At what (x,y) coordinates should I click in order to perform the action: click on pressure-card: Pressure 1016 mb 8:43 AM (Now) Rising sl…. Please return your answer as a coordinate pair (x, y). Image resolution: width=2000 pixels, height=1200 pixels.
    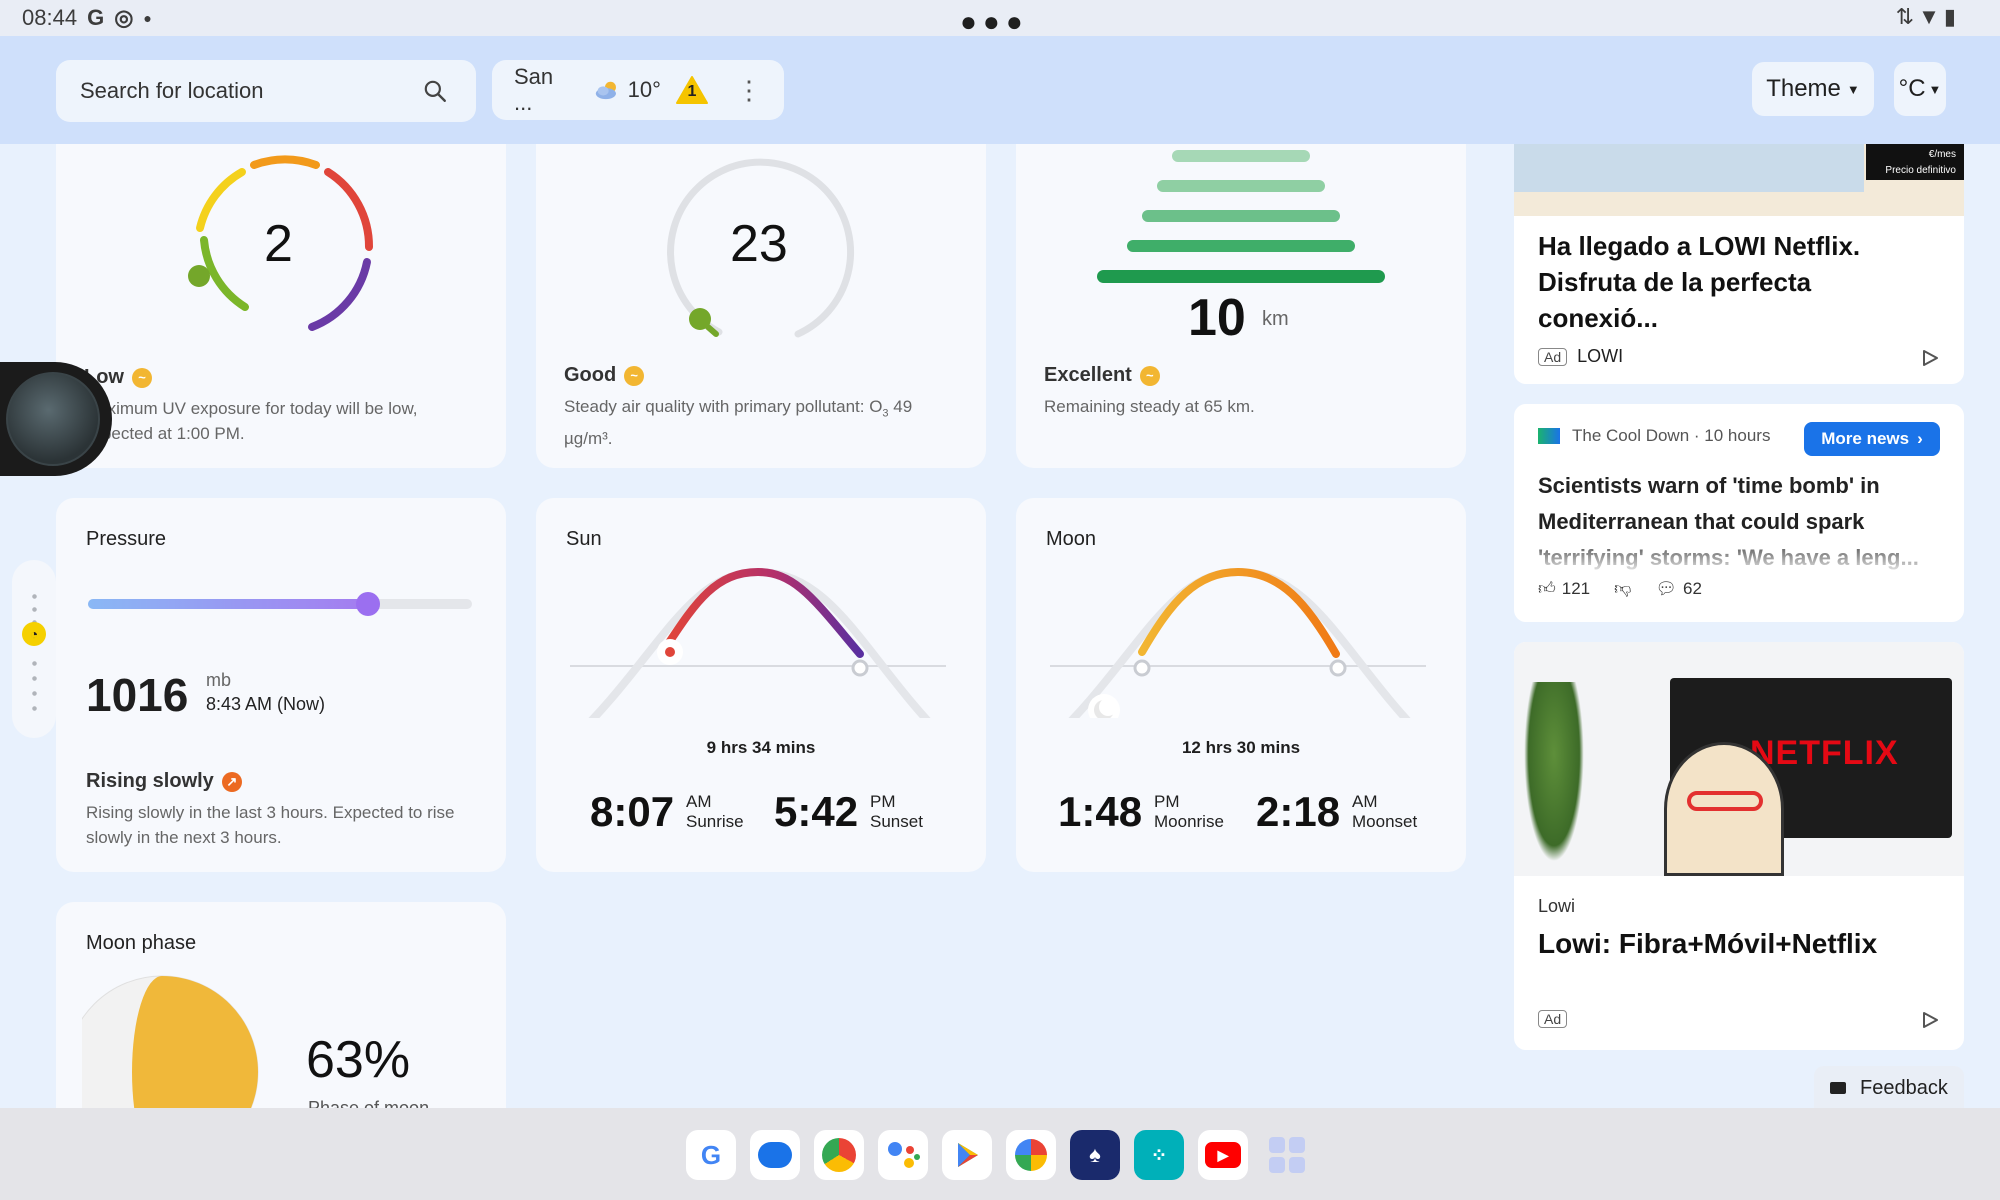
    Looking at the image, I should click on (281, 685).